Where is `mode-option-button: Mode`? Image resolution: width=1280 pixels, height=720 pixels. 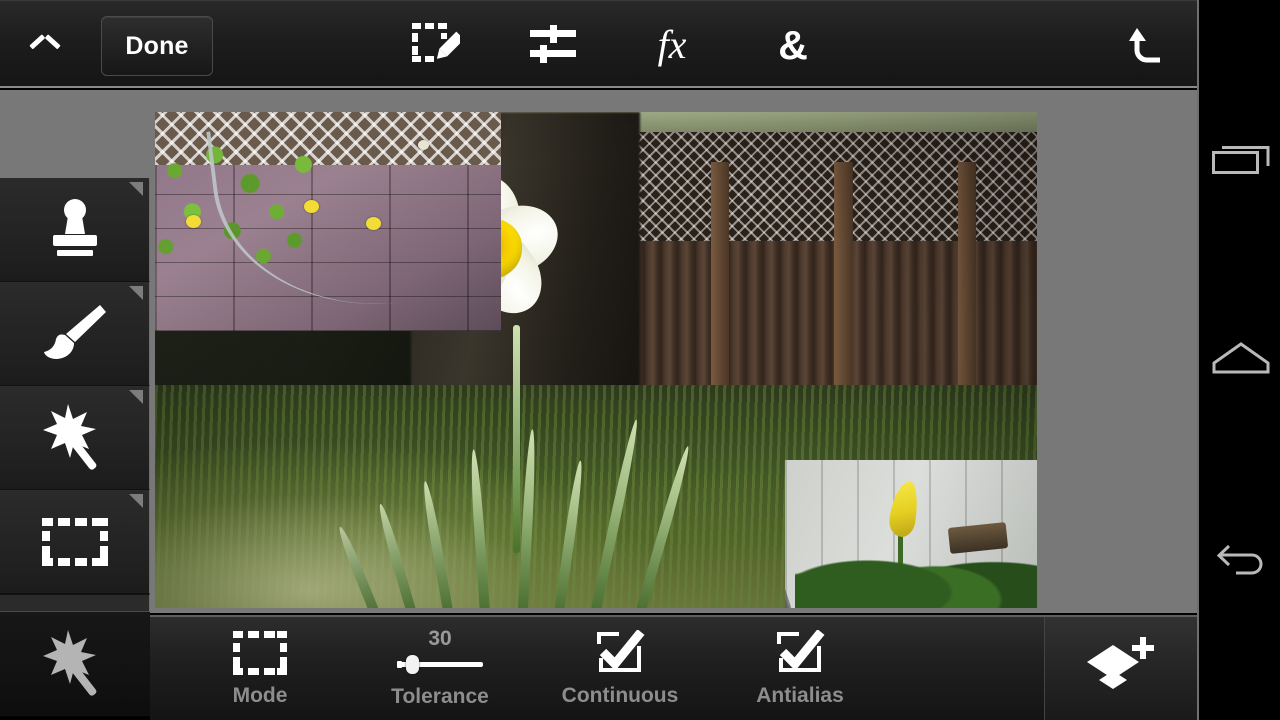
mode-option-button: Mode is located at coordinates (260, 668).